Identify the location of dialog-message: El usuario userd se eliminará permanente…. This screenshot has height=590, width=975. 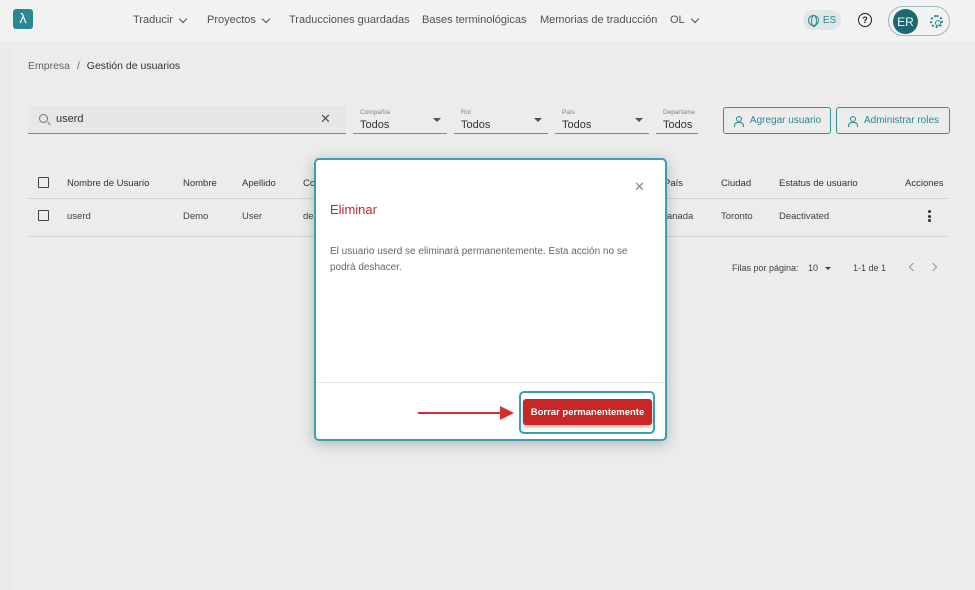
(479, 259).